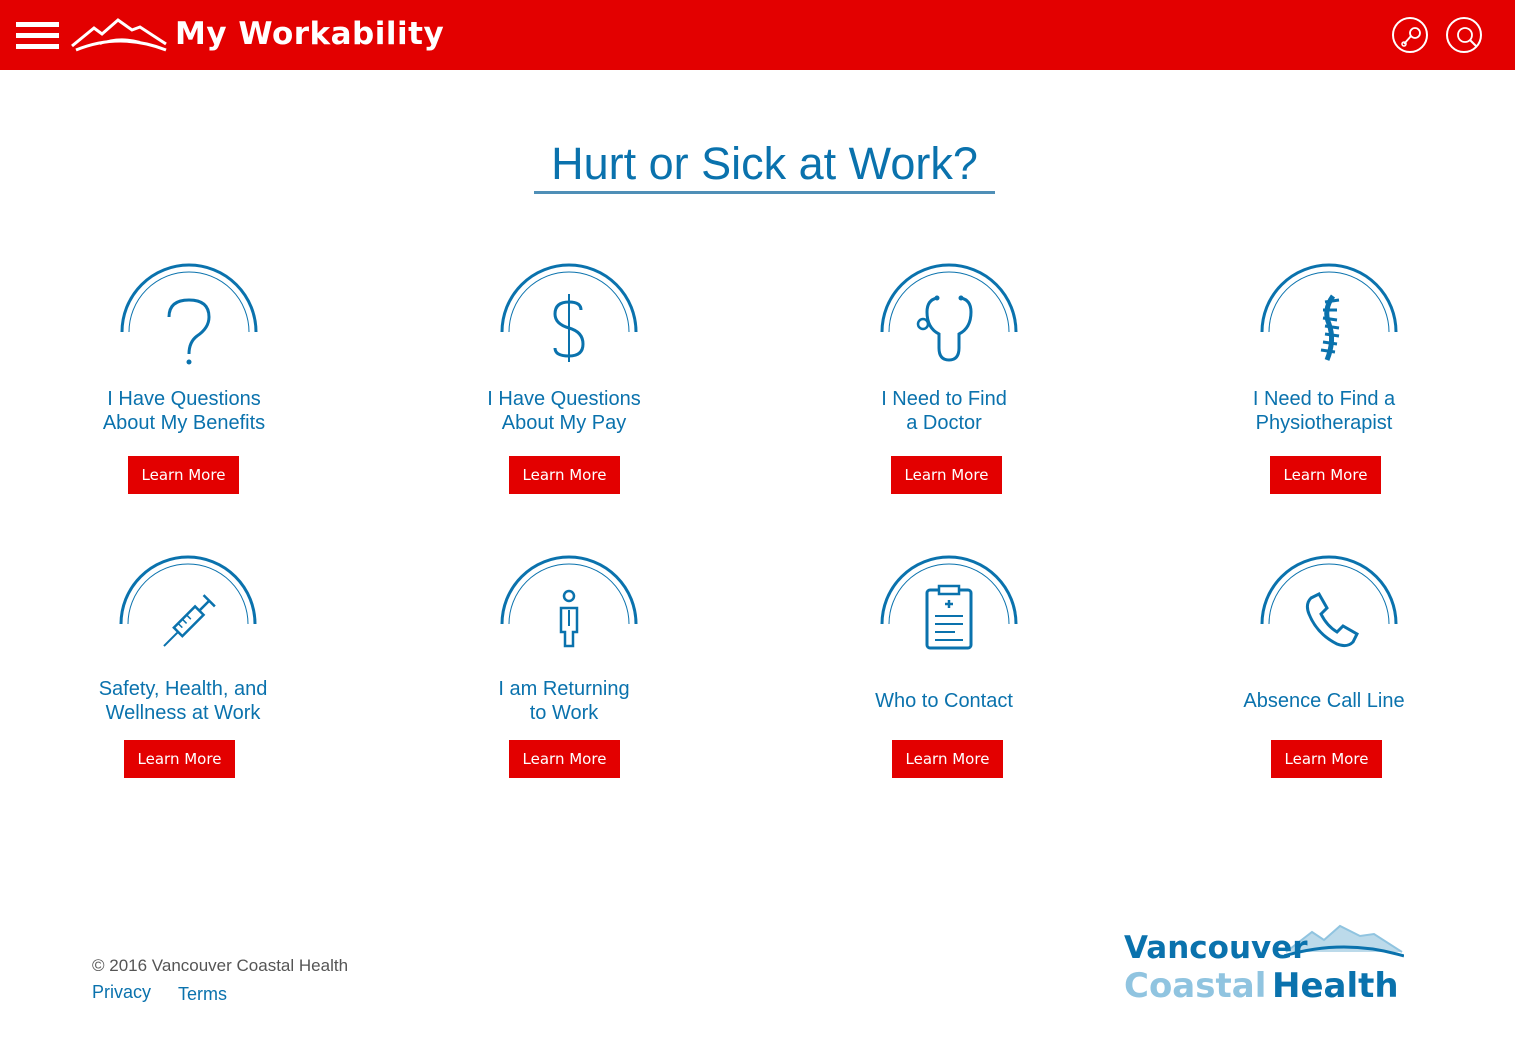  I want to click on stethoscope-icon, so click(949, 312).